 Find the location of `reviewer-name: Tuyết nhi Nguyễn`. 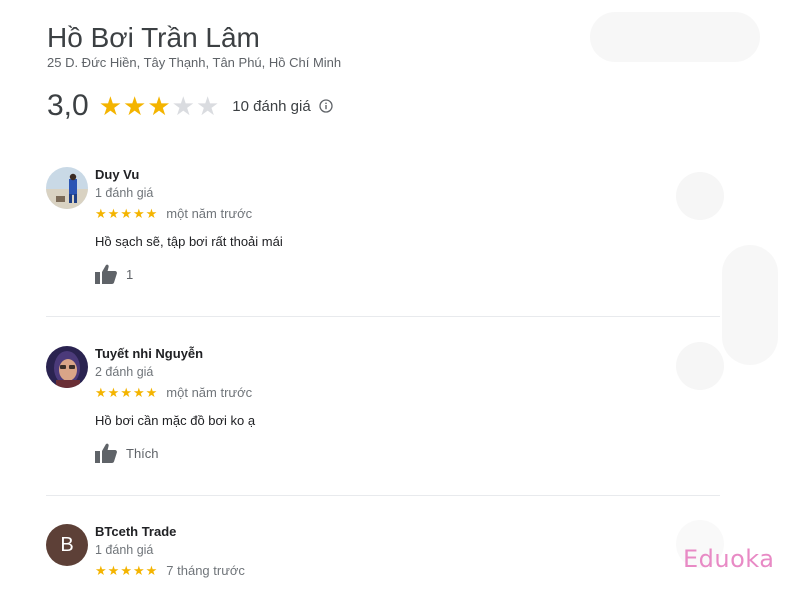

reviewer-name: Tuyết nhi Nguyễn is located at coordinates (175, 353).